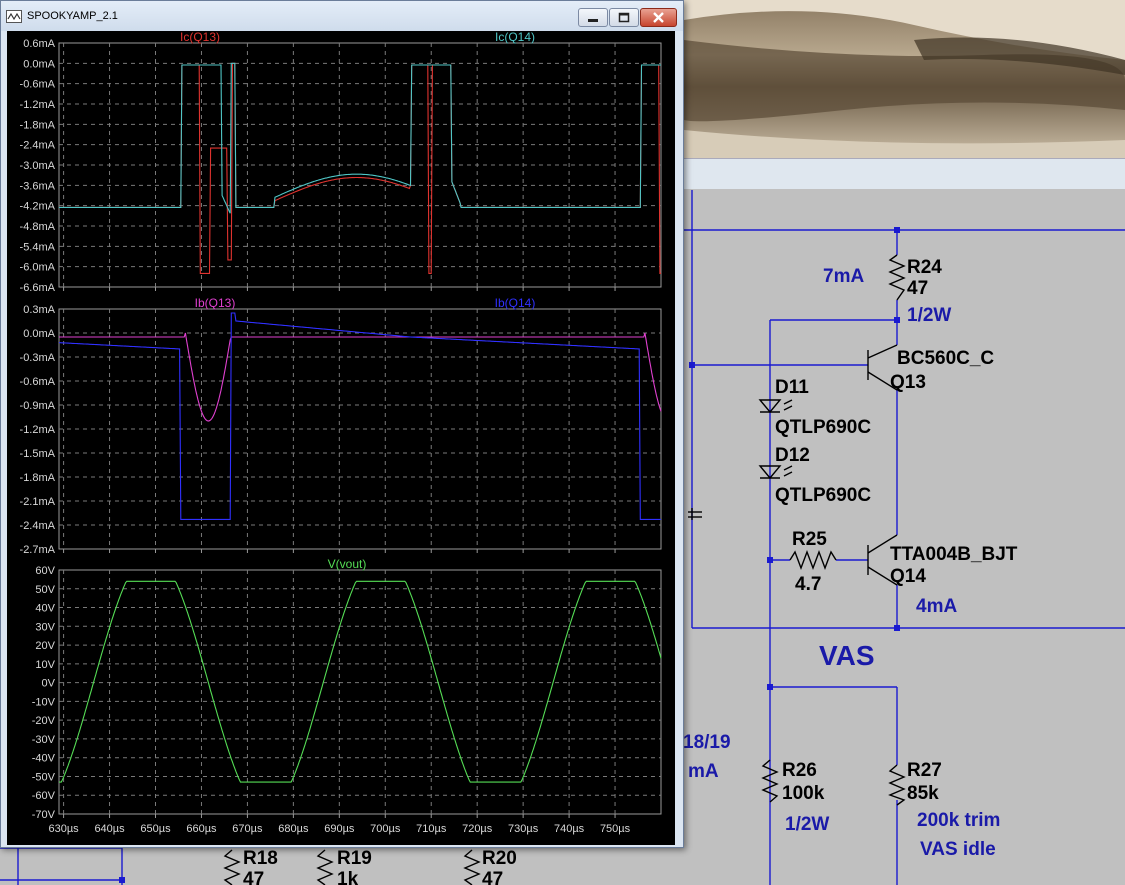 The image size is (1125, 885). I want to click on trace-label: Ic(Q13), so click(200, 37).